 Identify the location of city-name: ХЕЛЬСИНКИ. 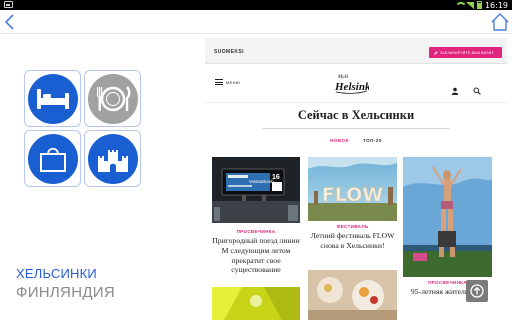
(56, 273).